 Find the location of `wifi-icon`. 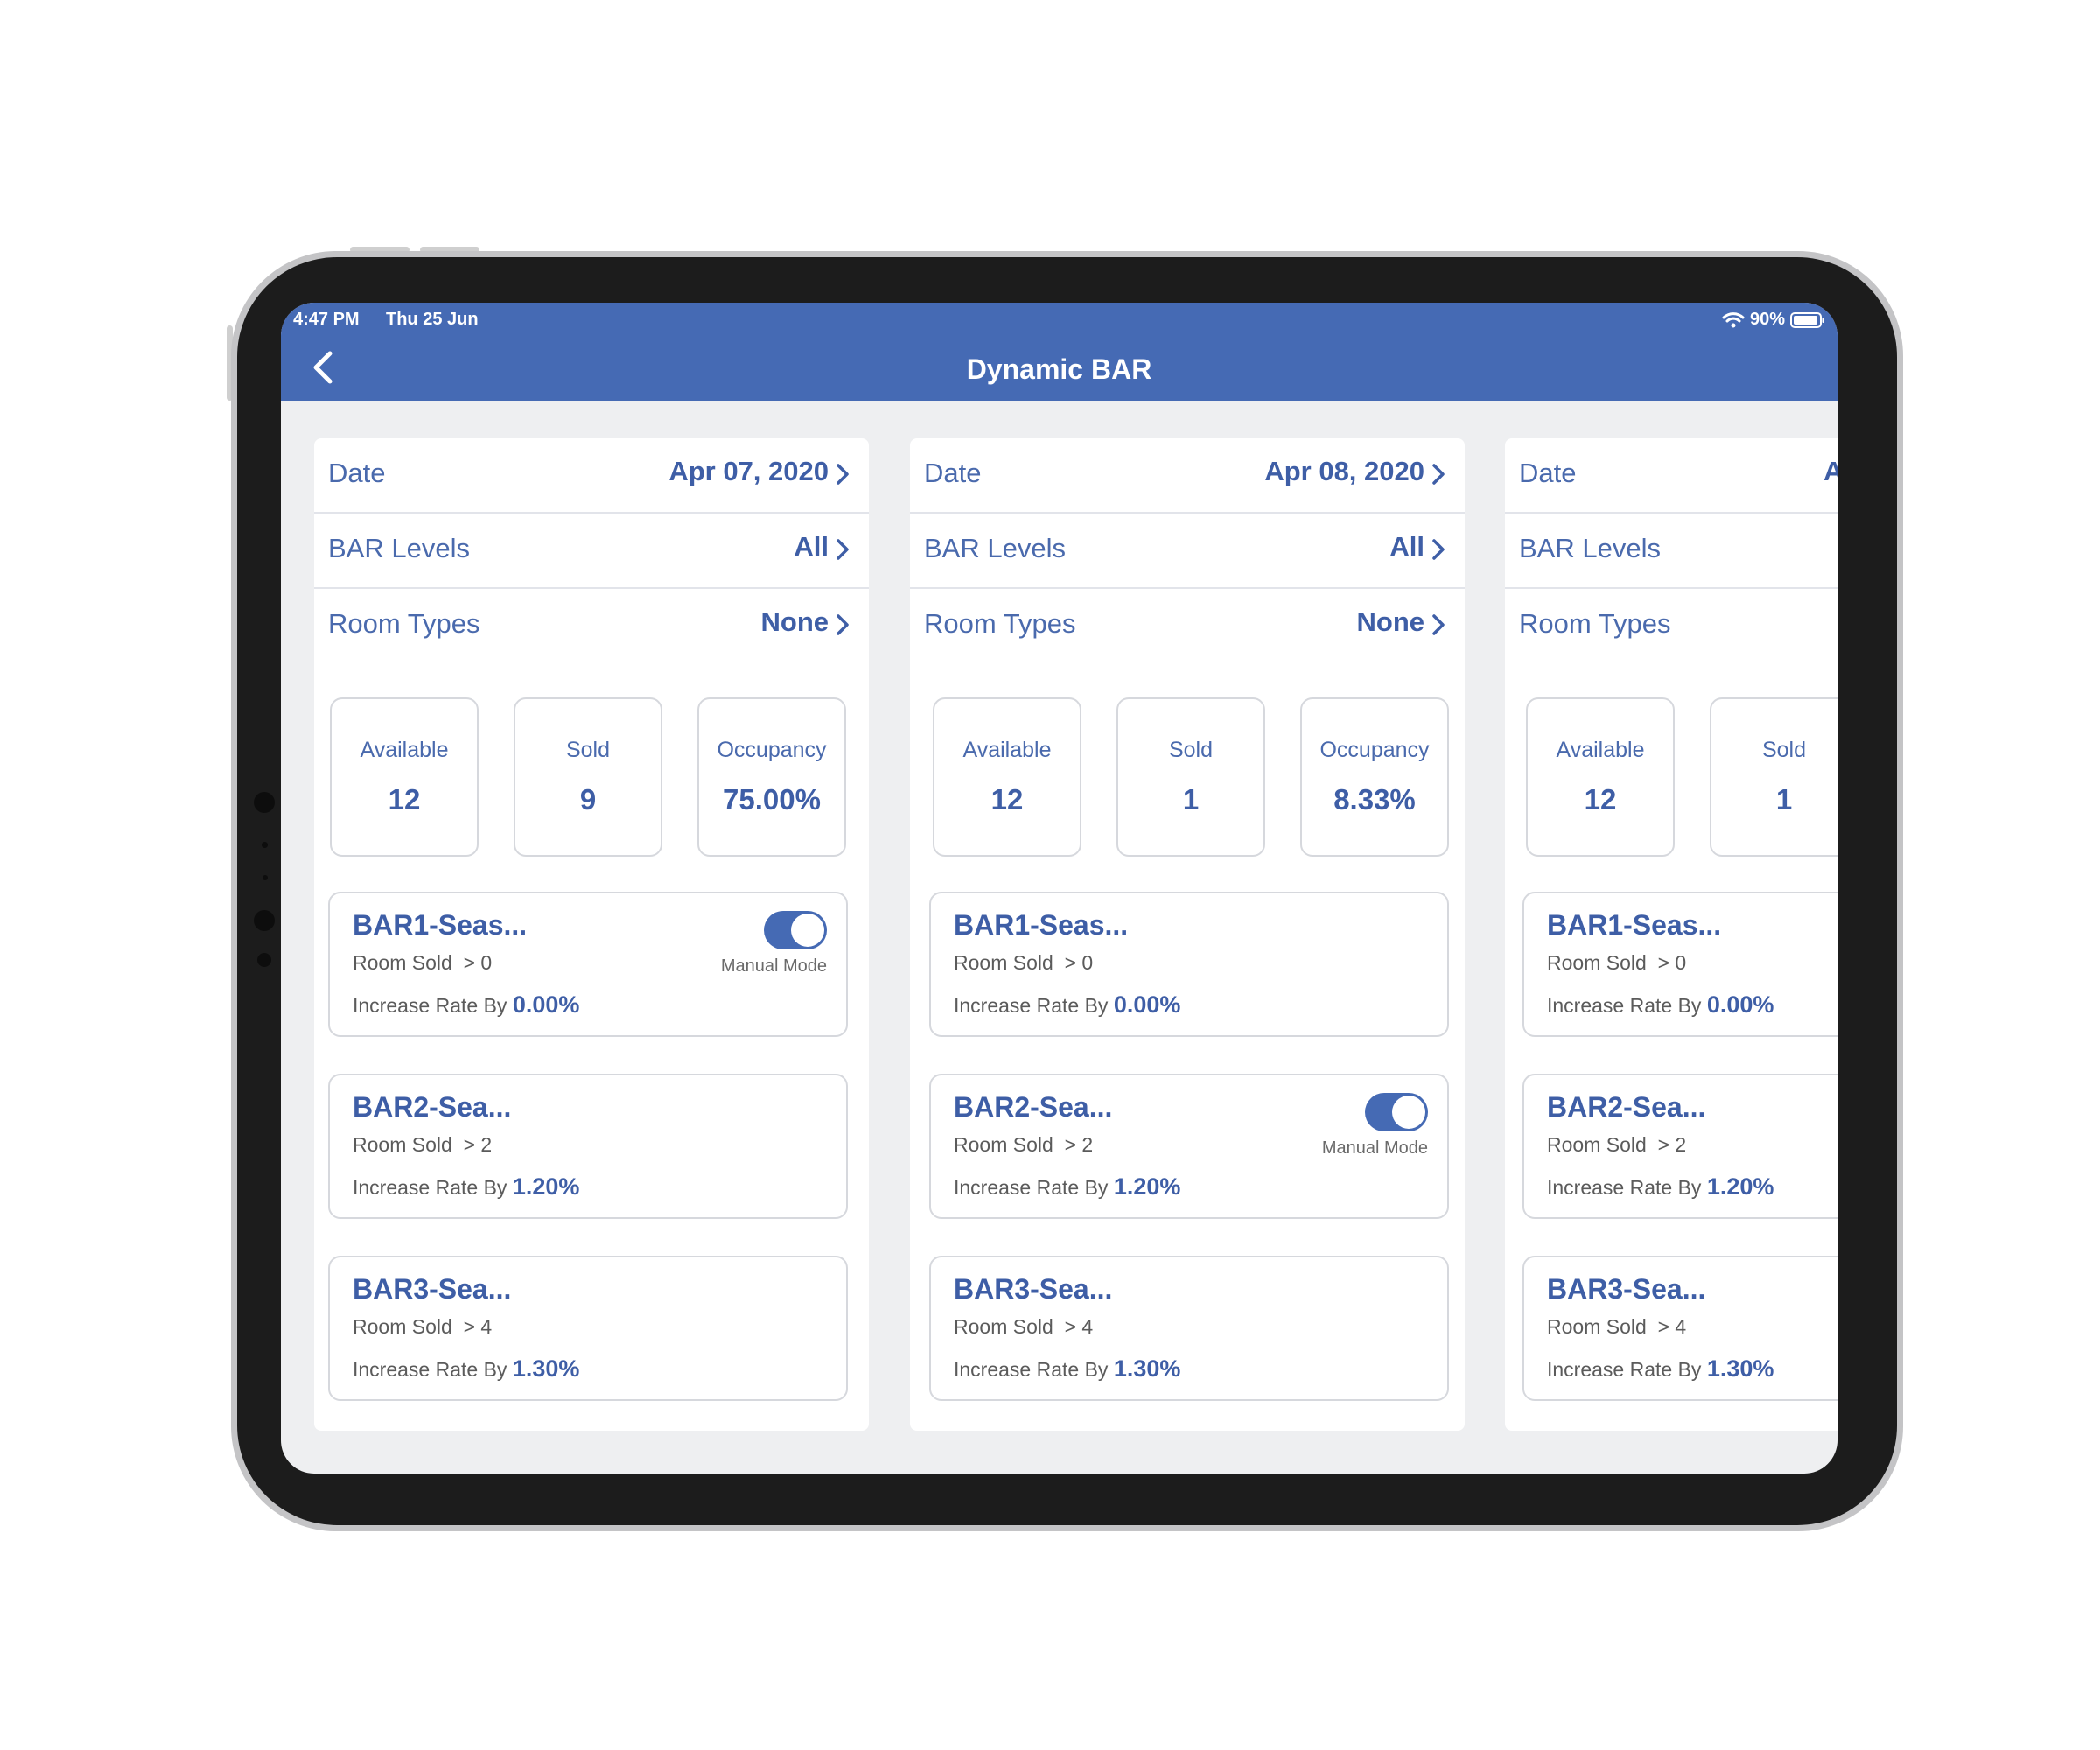

wifi-icon is located at coordinates (1733, 319).